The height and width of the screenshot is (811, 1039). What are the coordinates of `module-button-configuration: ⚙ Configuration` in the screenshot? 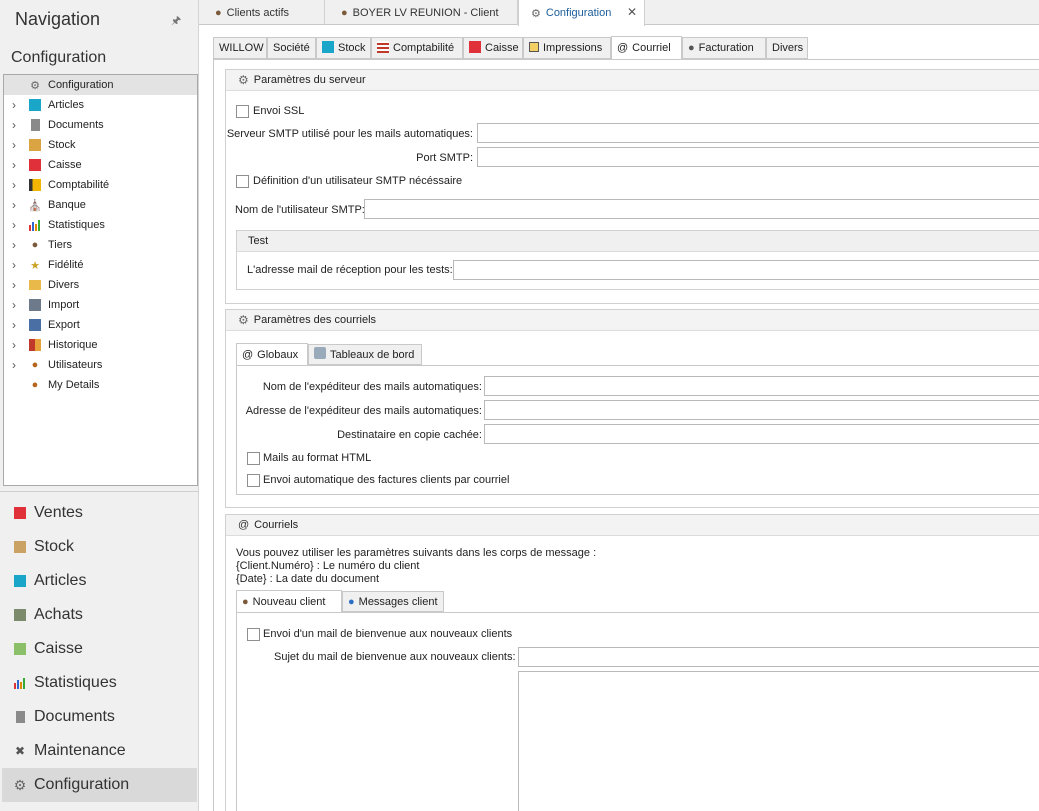 It's located at (99, 785).